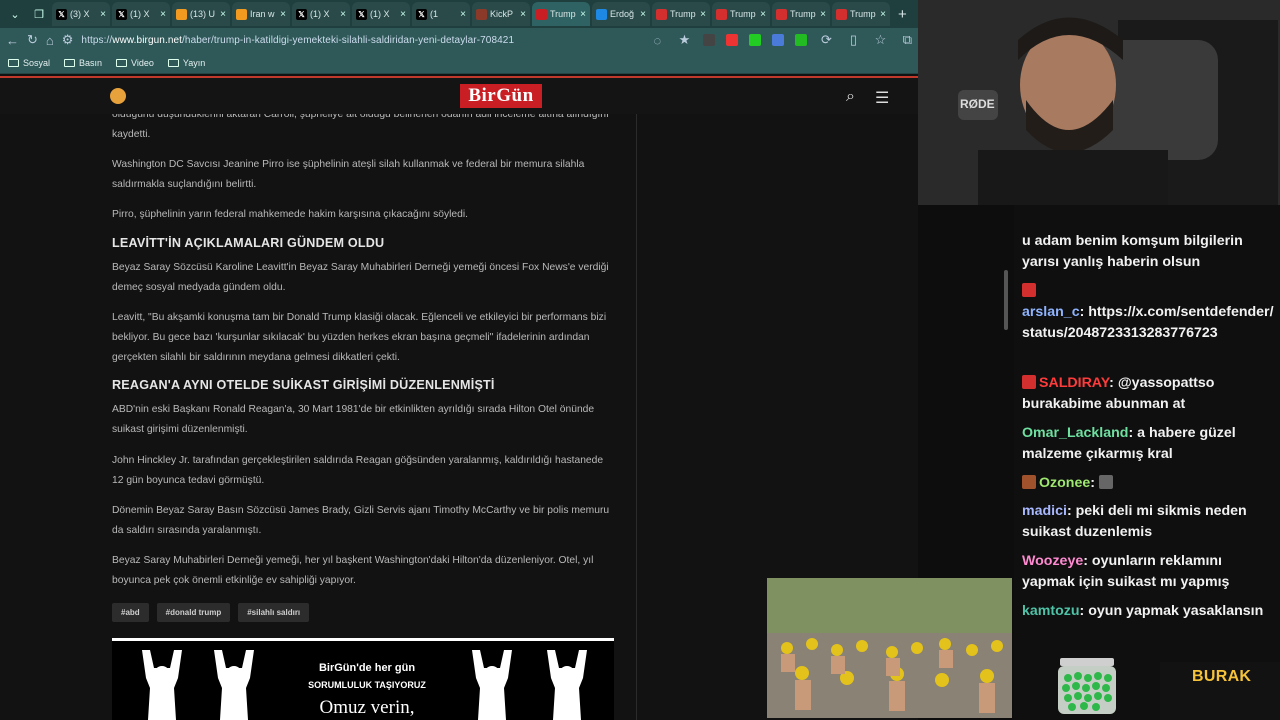 Image resolution: width=1280 pixels, height=720 pixels. Describe the element at coordinates (1087, 686) in the screenshot. I see `gem-jar-widget` at that location.